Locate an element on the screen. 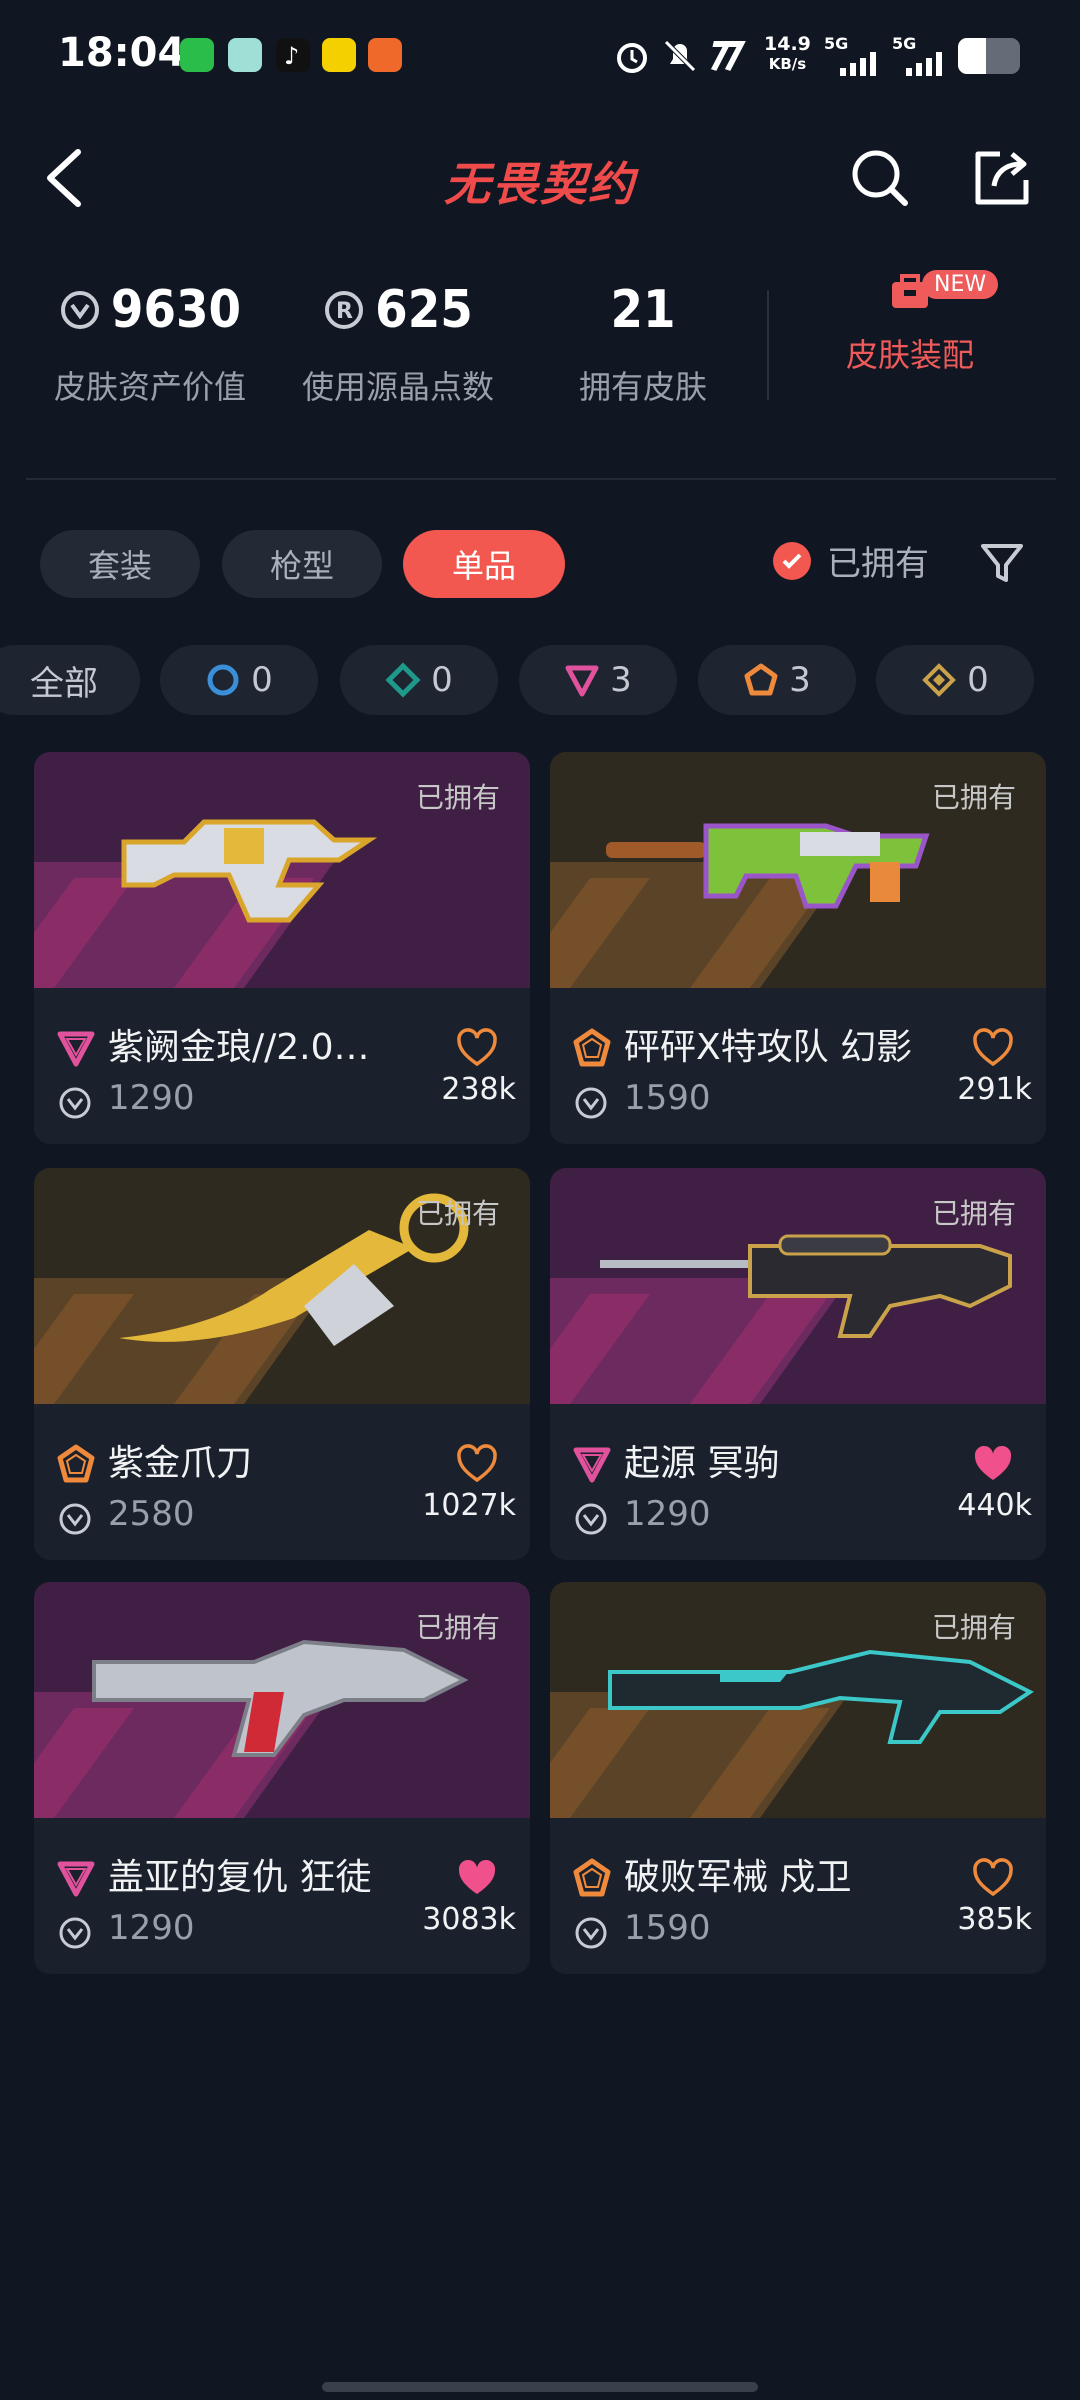 The image size is (1080, 2400). like-count: 1027k is located at coordinates (469, 1505).